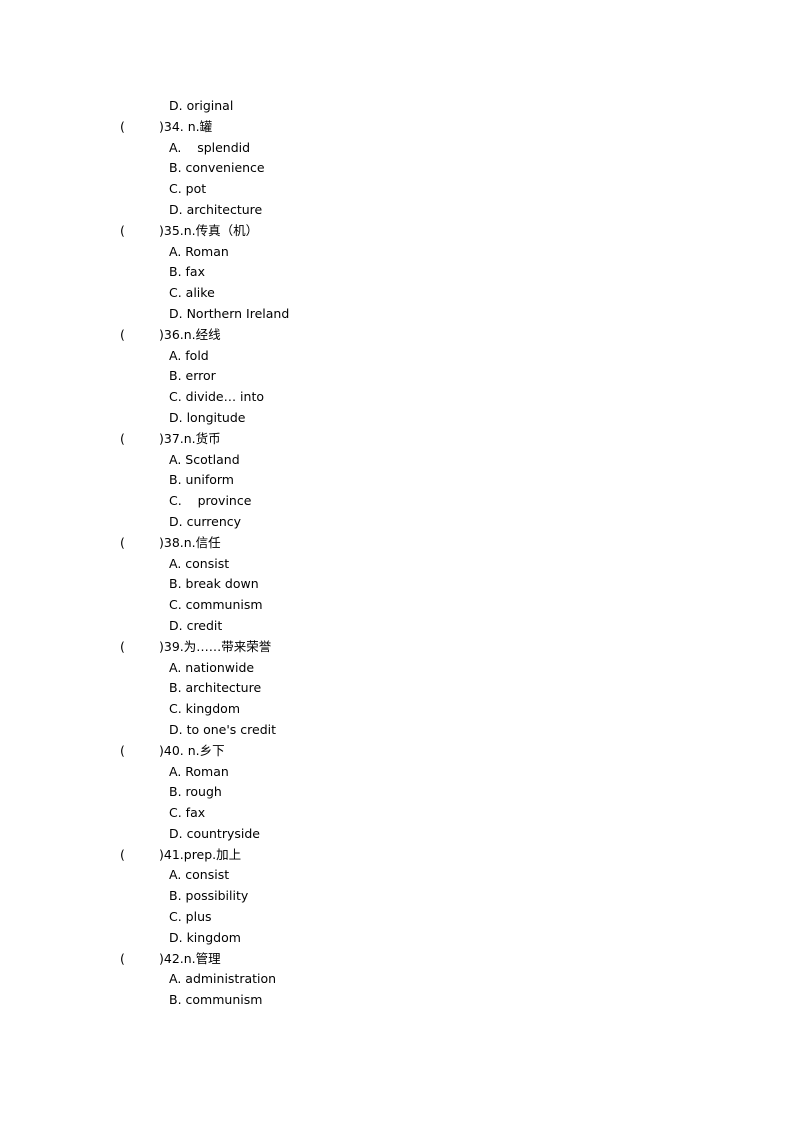 This screenshot has height=1123, width=794. I want to click on option-line: D. to one's credit, so click(397, 730).